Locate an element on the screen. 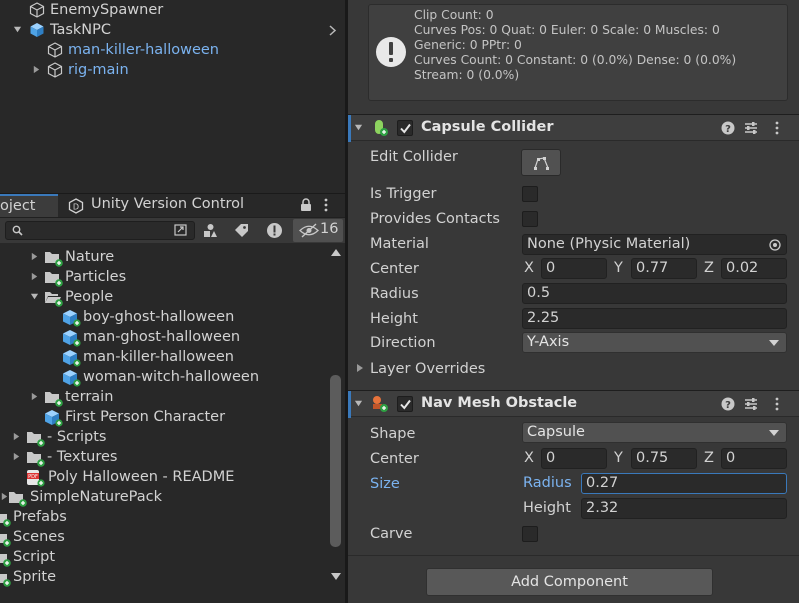 The width and height of the screenshot is (799, 603). tab-project: oject is located at coordinates (29, 206).